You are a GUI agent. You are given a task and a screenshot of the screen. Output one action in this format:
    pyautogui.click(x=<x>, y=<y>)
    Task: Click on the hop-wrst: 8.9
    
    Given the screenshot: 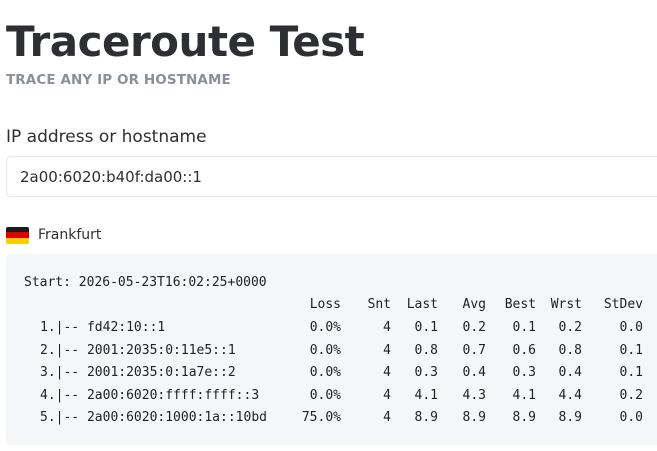 What is the action you would take?
    pyautogui.click(x=570, y=417)
    